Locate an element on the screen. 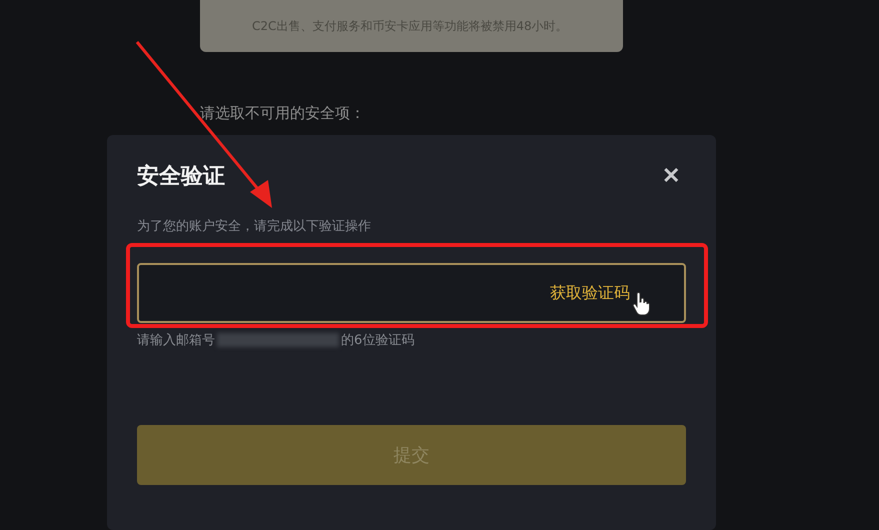 This screenshot has height=530, width=879. hint-text: 请输入邮箱号 is located at coordinates (176, 341).